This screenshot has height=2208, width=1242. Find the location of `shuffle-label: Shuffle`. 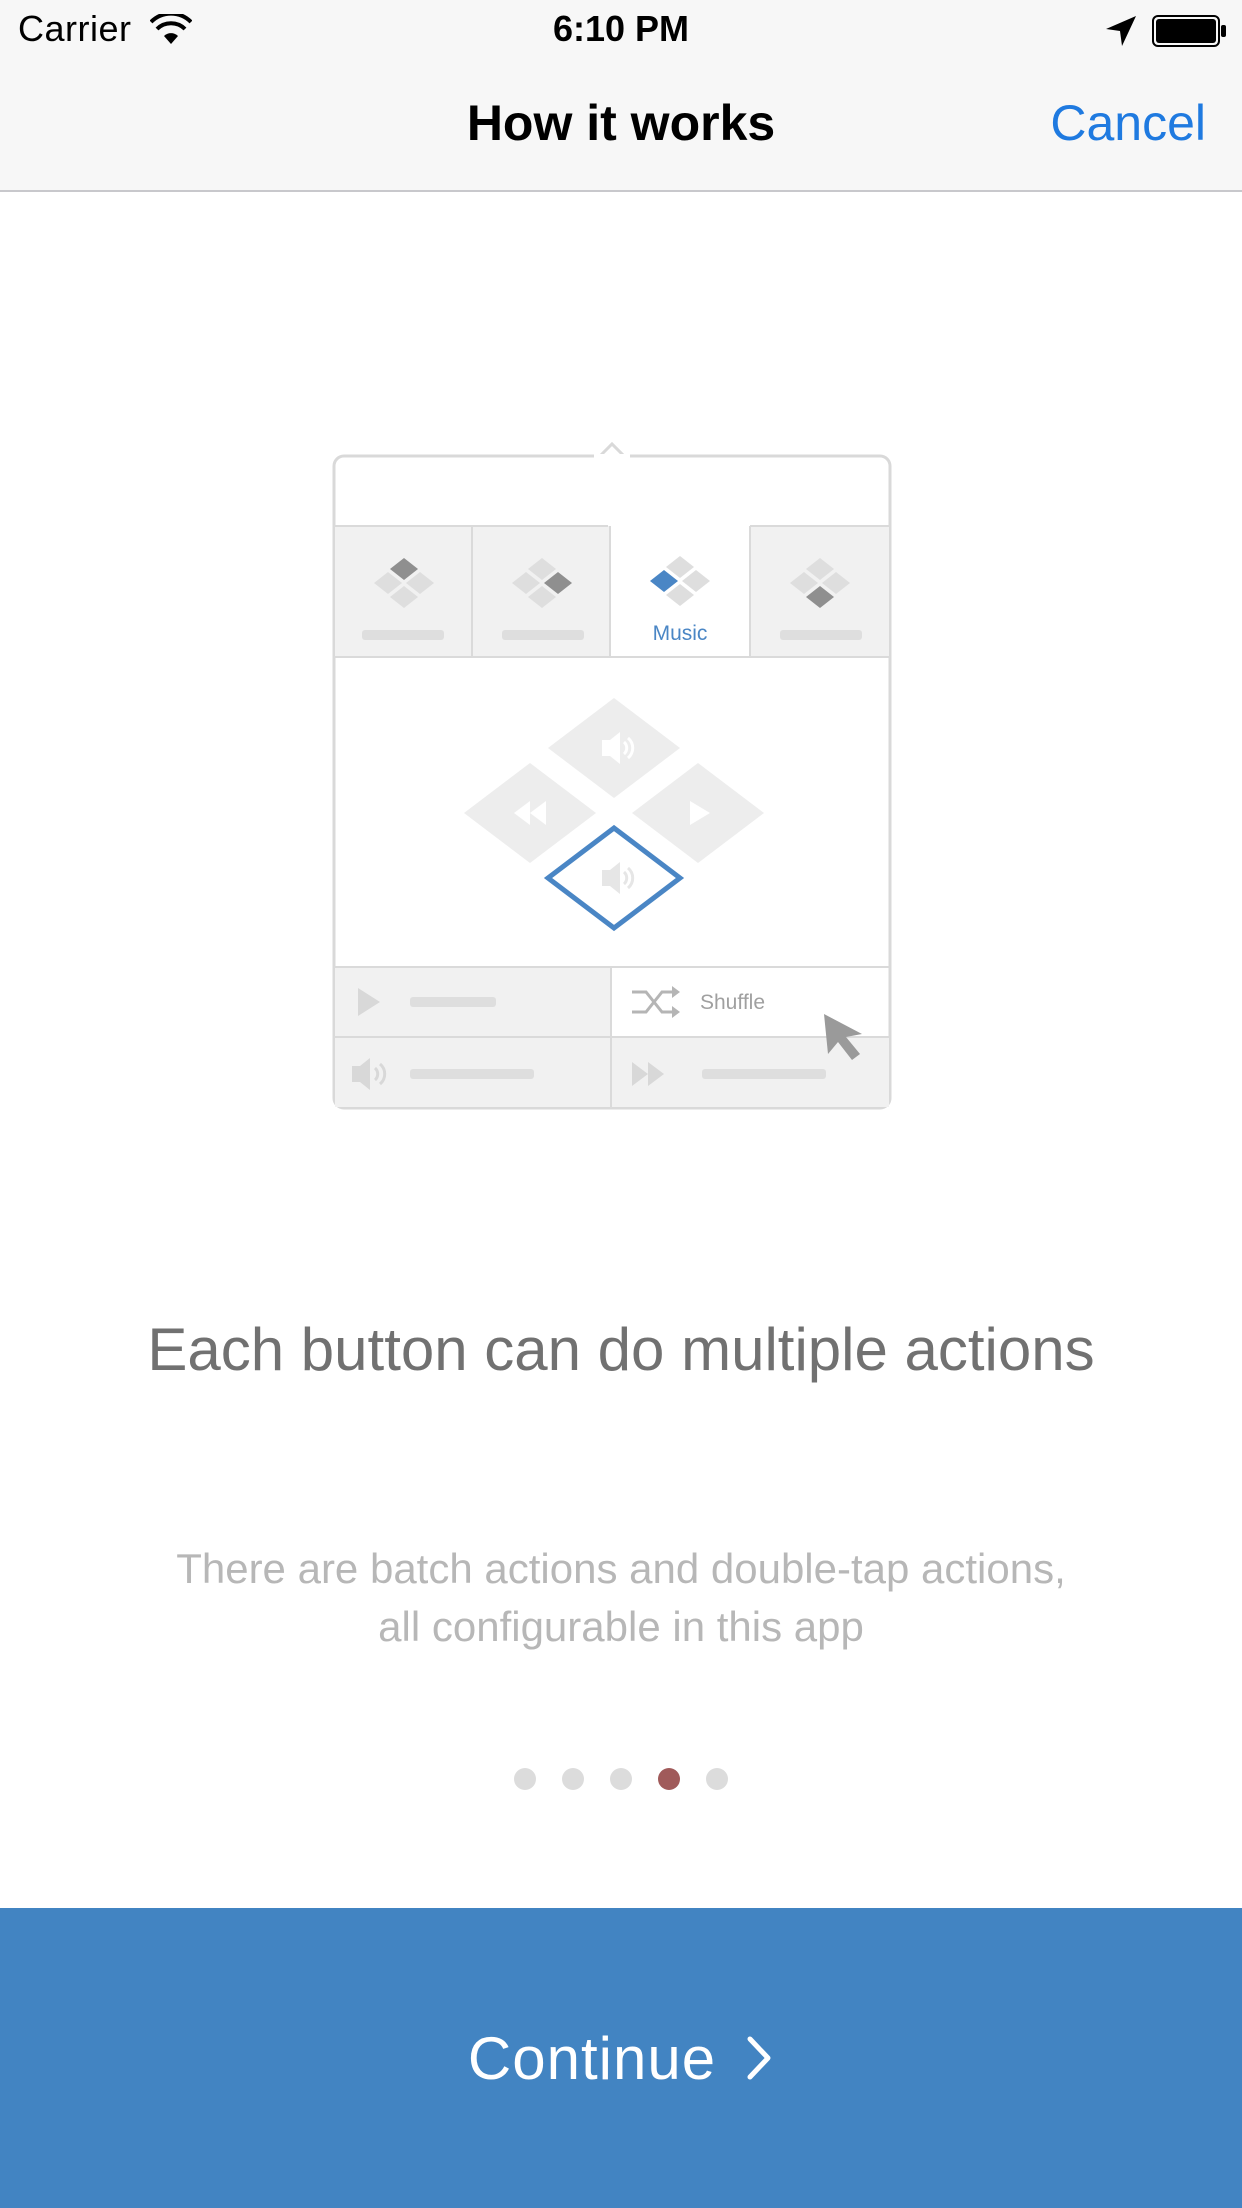

shuffle-label: Shuffle is located at coordinates (732, 1002).